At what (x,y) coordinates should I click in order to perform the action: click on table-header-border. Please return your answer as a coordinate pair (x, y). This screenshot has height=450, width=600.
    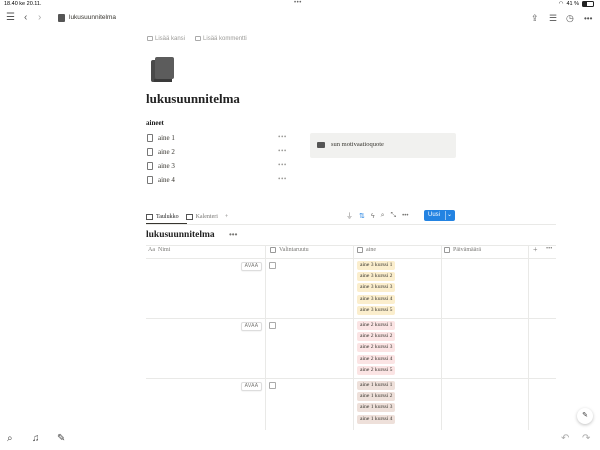
    Looking at the image, I should click on (351, 258).